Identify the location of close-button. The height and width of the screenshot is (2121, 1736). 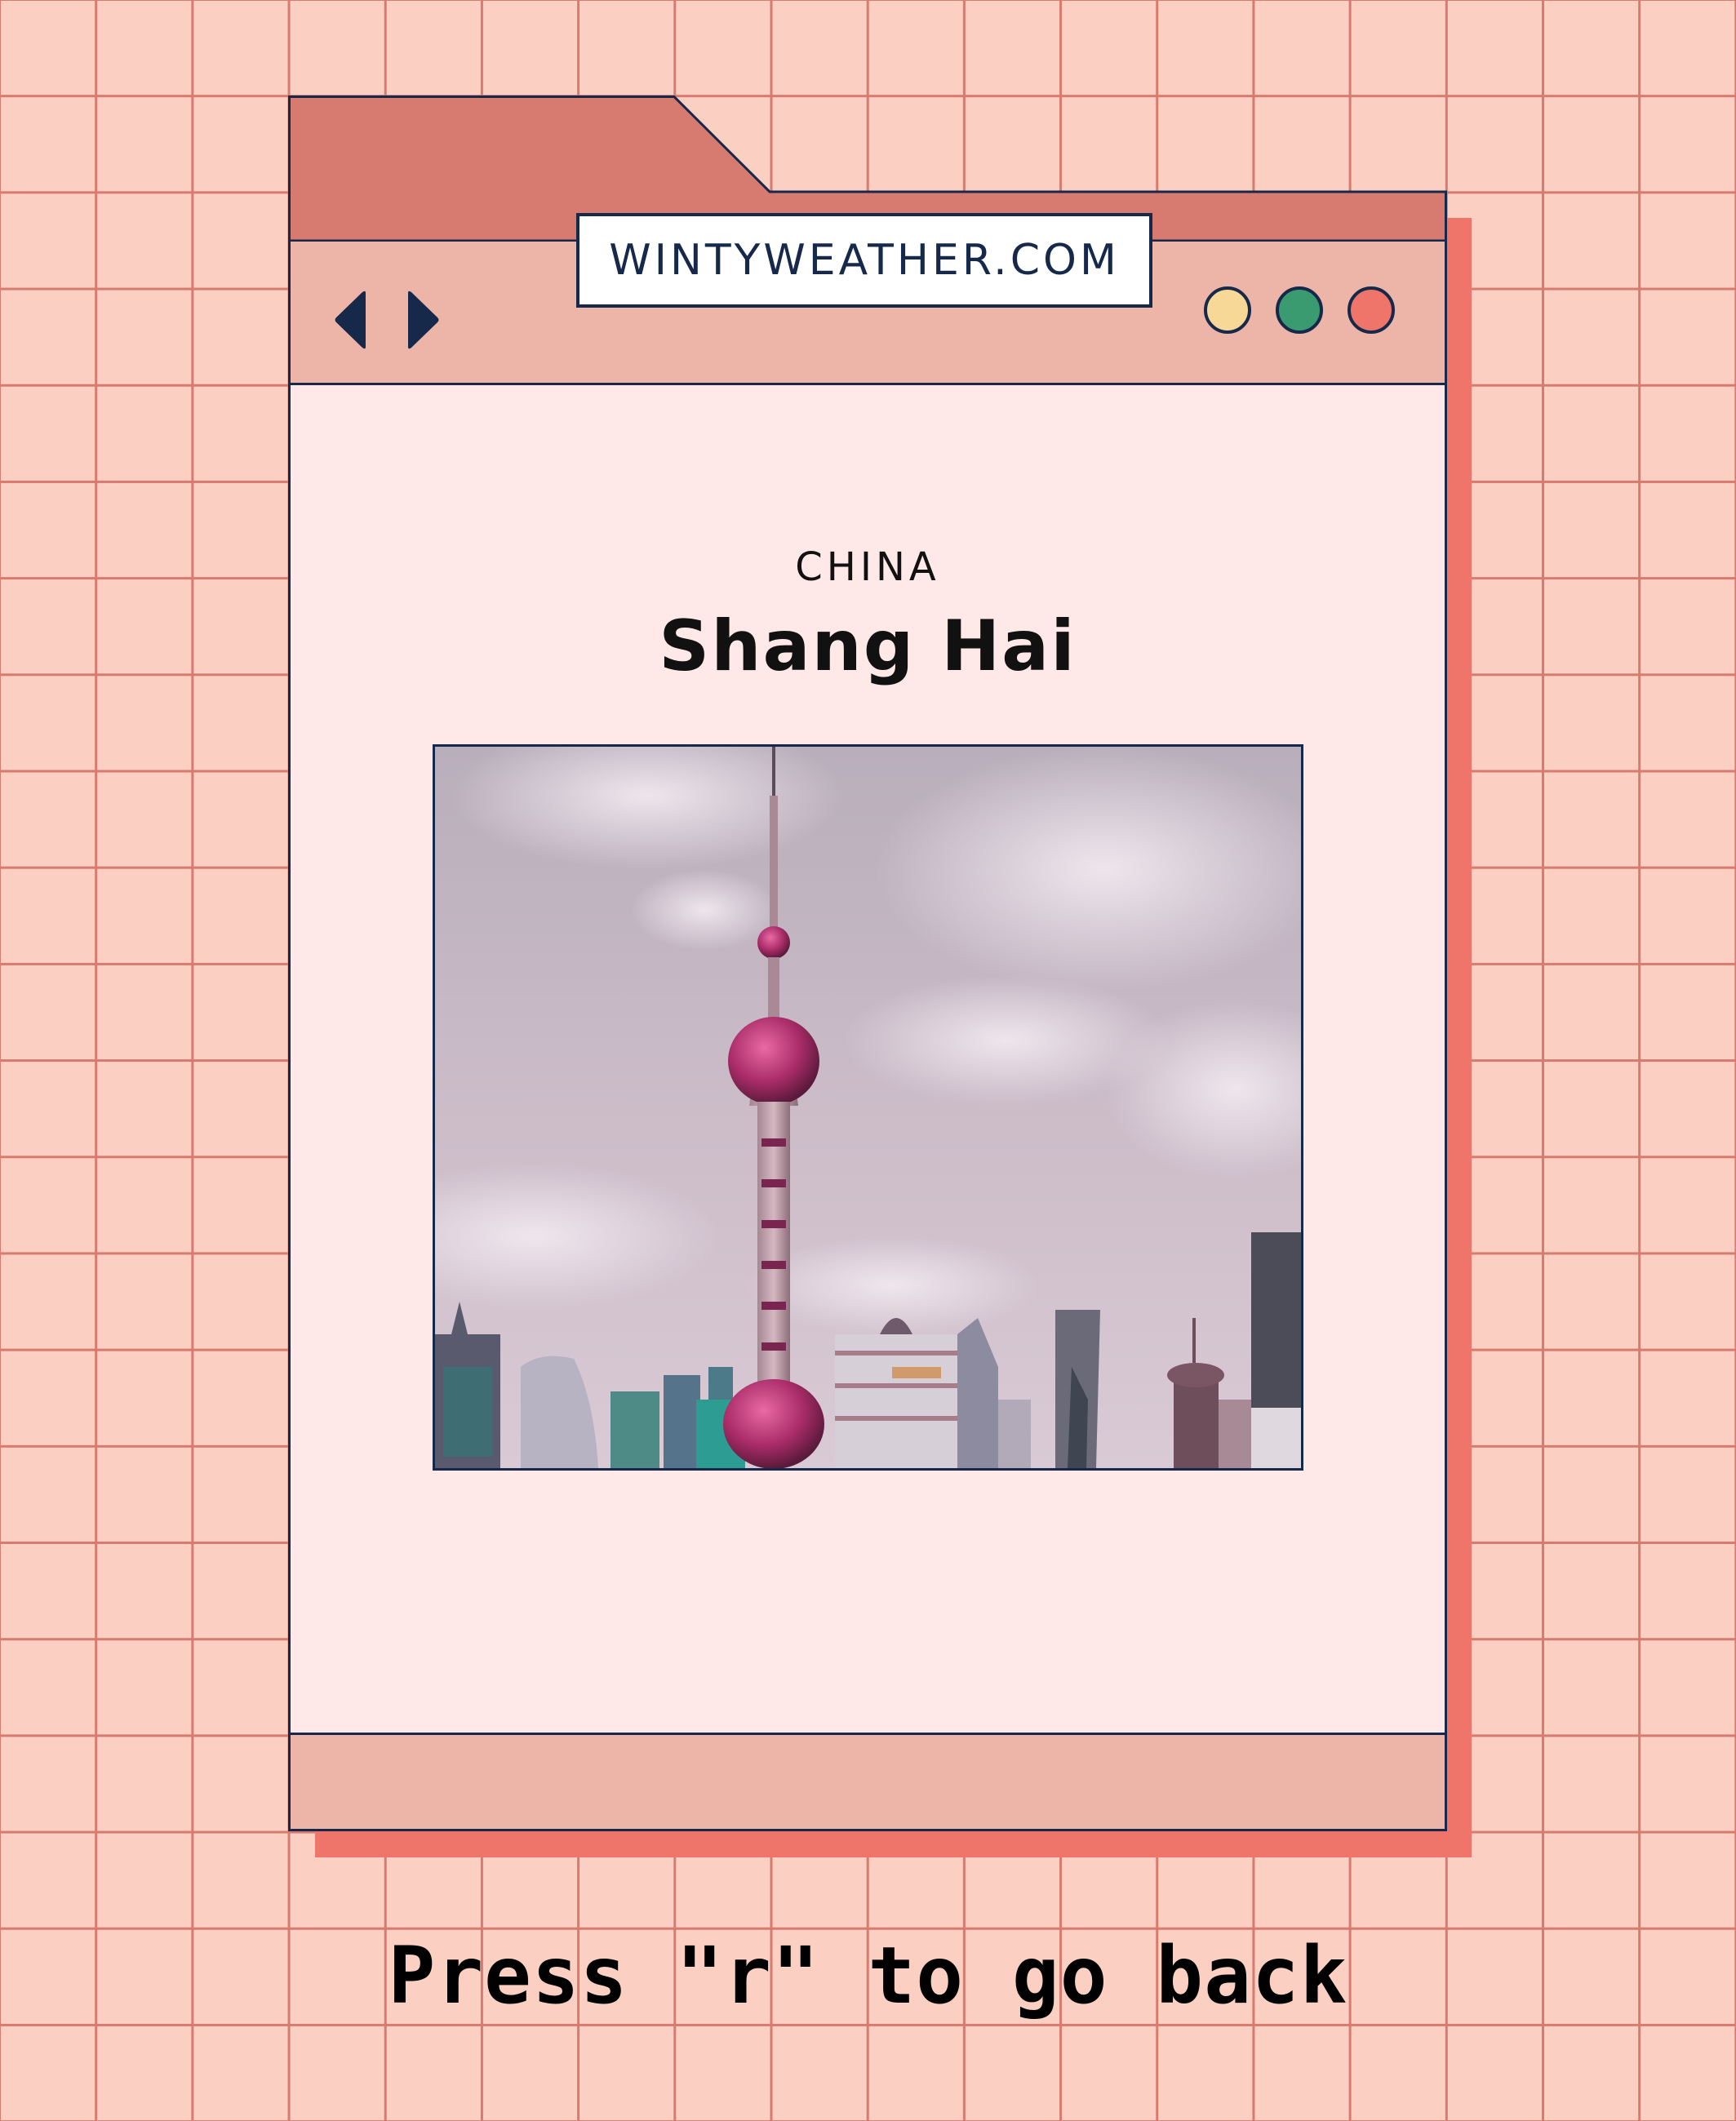
(1371, 310).